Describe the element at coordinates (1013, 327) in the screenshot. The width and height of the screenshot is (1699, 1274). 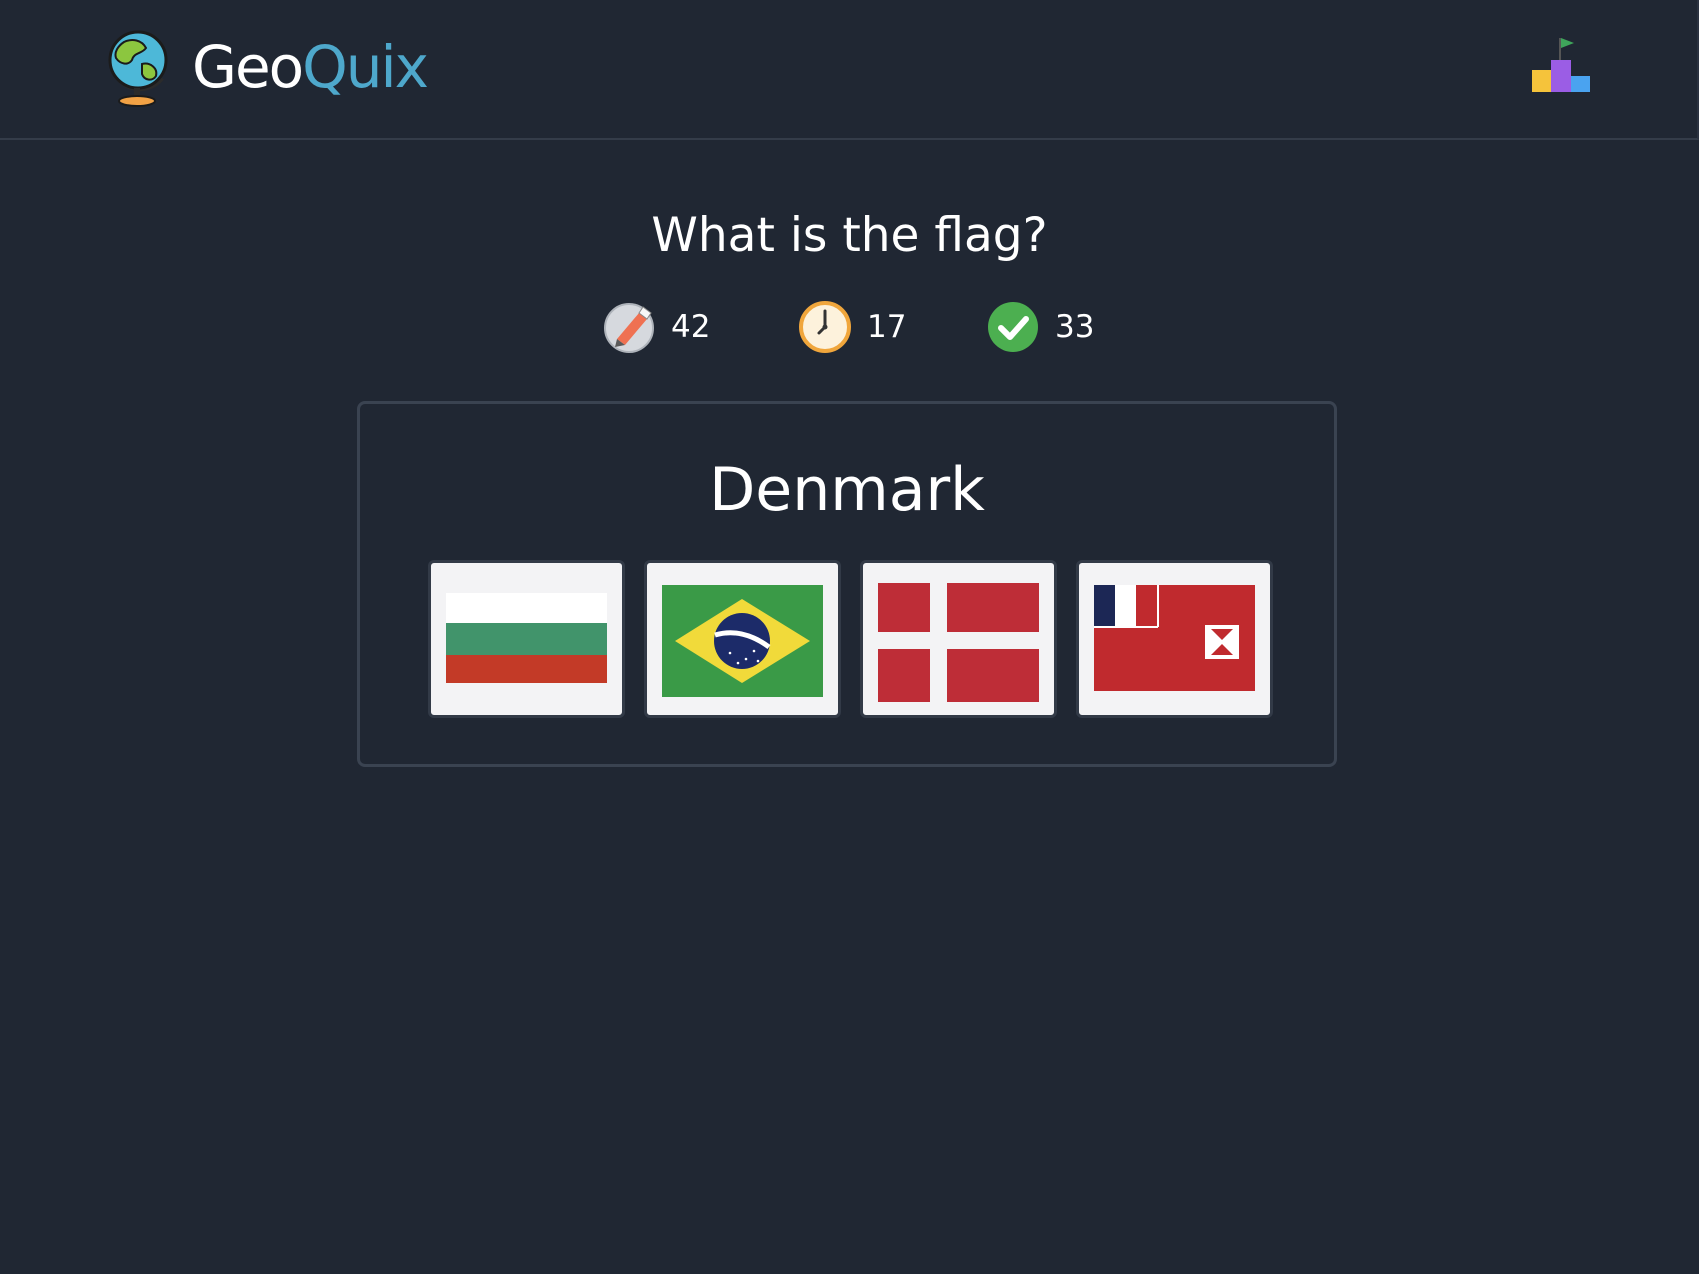
I see `check-circle-icon` at that location.